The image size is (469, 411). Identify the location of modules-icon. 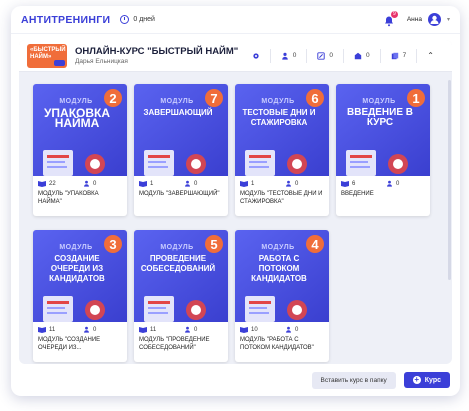
(394, 55).